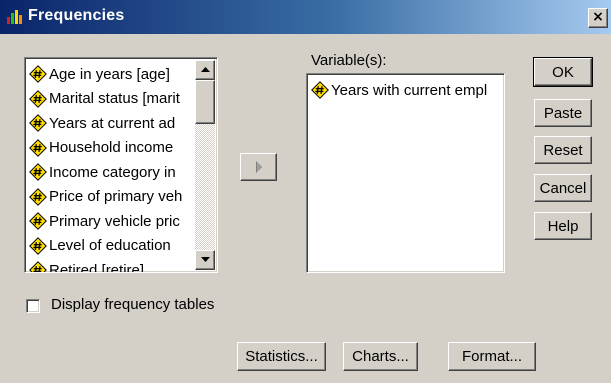  I want to click on variable-label: Years at current ad, so click(112, 123).